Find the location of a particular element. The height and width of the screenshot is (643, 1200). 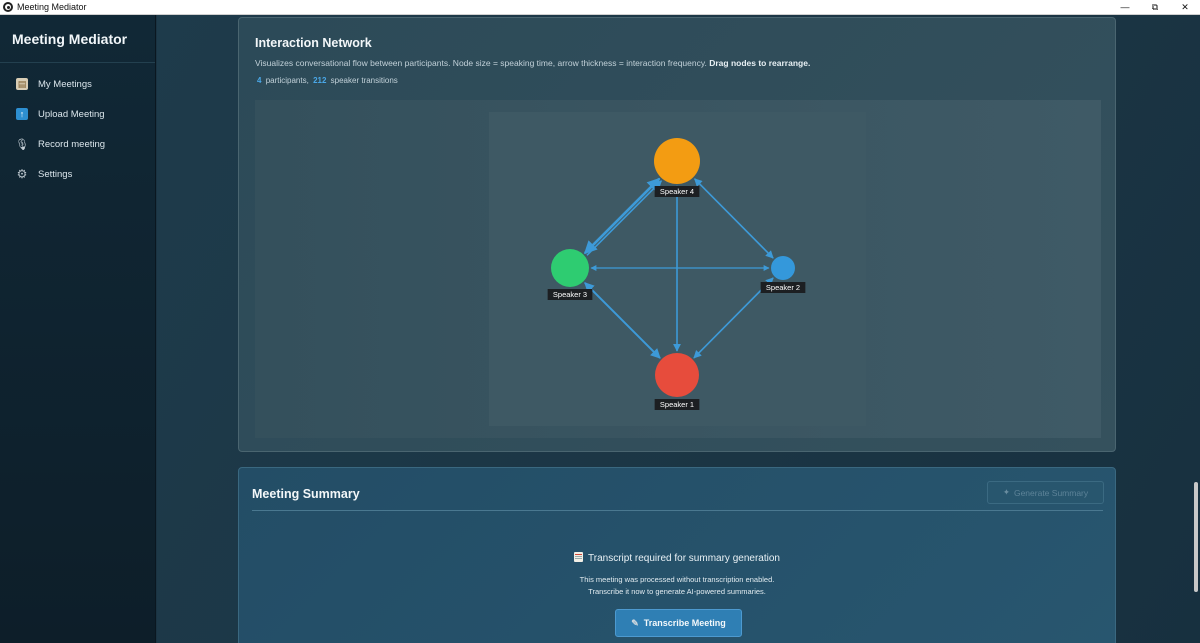

close-button: ✕ is located at coordinates (1185, 7).